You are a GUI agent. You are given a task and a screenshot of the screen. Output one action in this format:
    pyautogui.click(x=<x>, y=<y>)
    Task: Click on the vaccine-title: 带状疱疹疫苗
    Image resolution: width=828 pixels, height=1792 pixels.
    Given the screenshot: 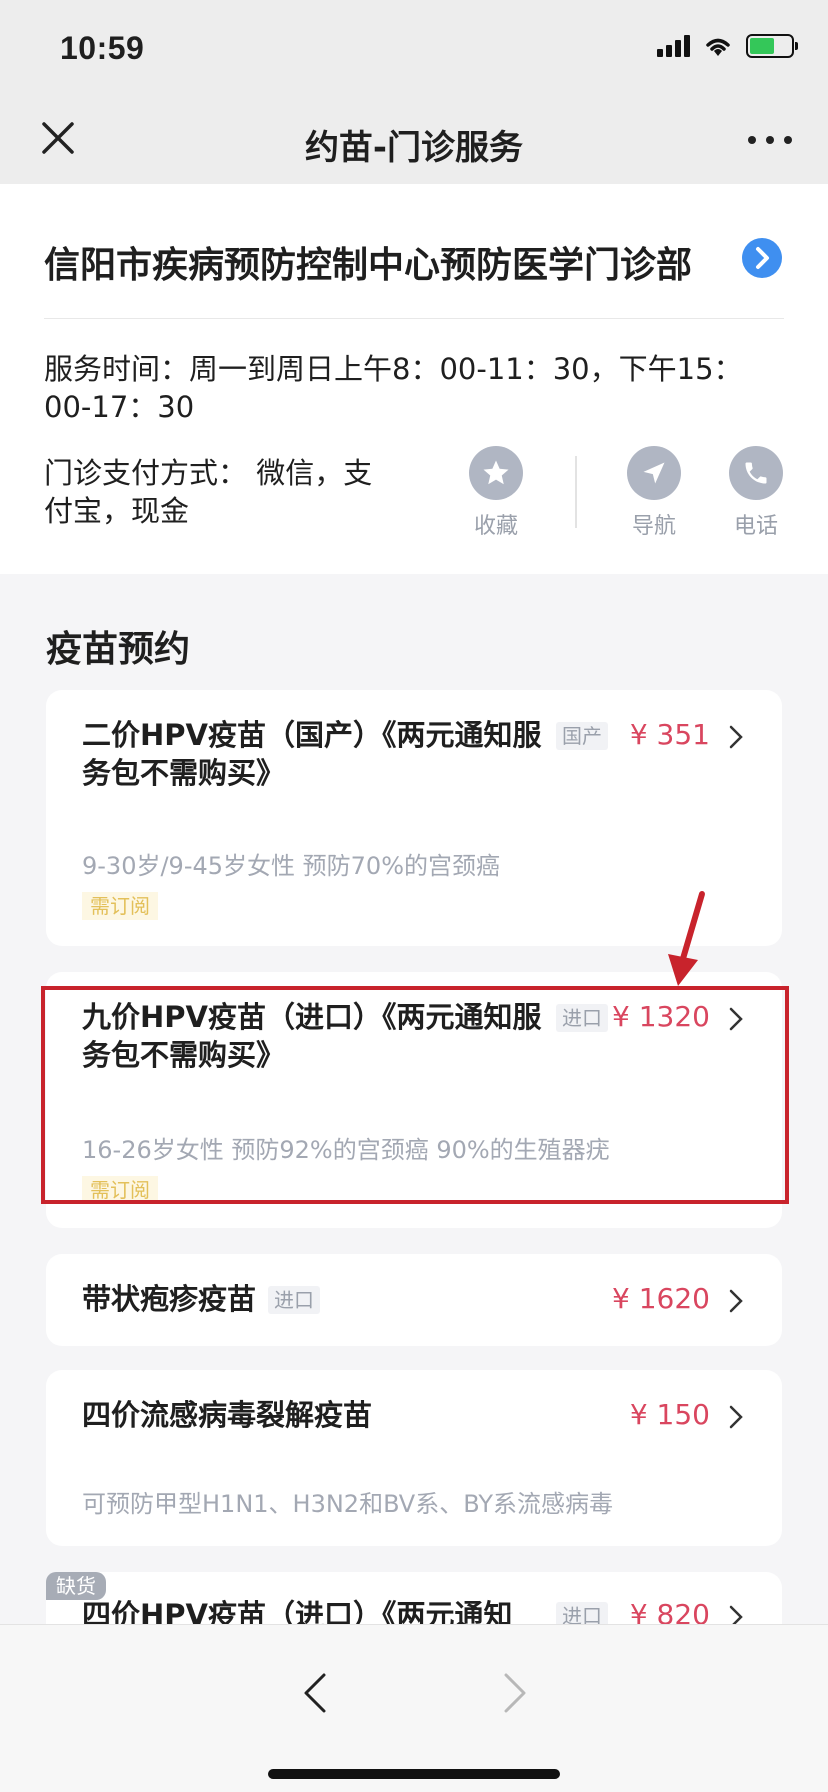 What is the action you would take?
    pyautogui.click(x=169, y=1299)
    